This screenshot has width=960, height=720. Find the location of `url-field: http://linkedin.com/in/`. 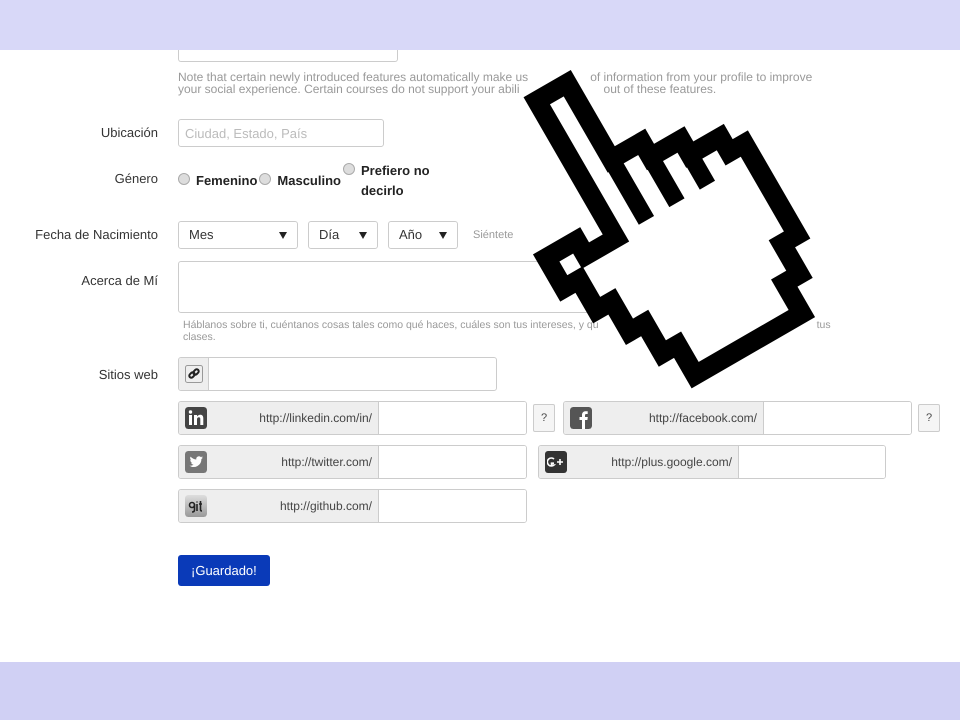

url-field: http://linkedin.com/in/ is located at coordinates (352, 418).